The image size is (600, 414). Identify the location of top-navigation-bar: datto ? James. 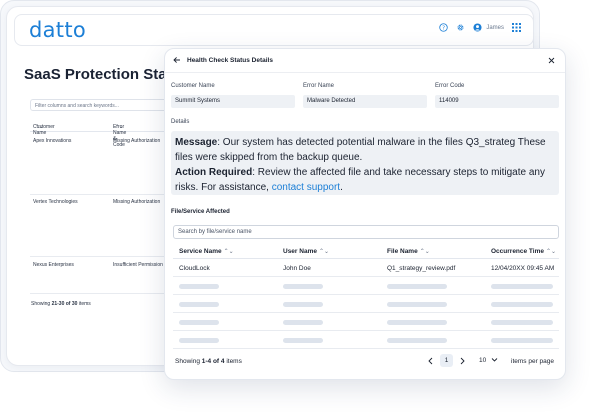
(274, 30).